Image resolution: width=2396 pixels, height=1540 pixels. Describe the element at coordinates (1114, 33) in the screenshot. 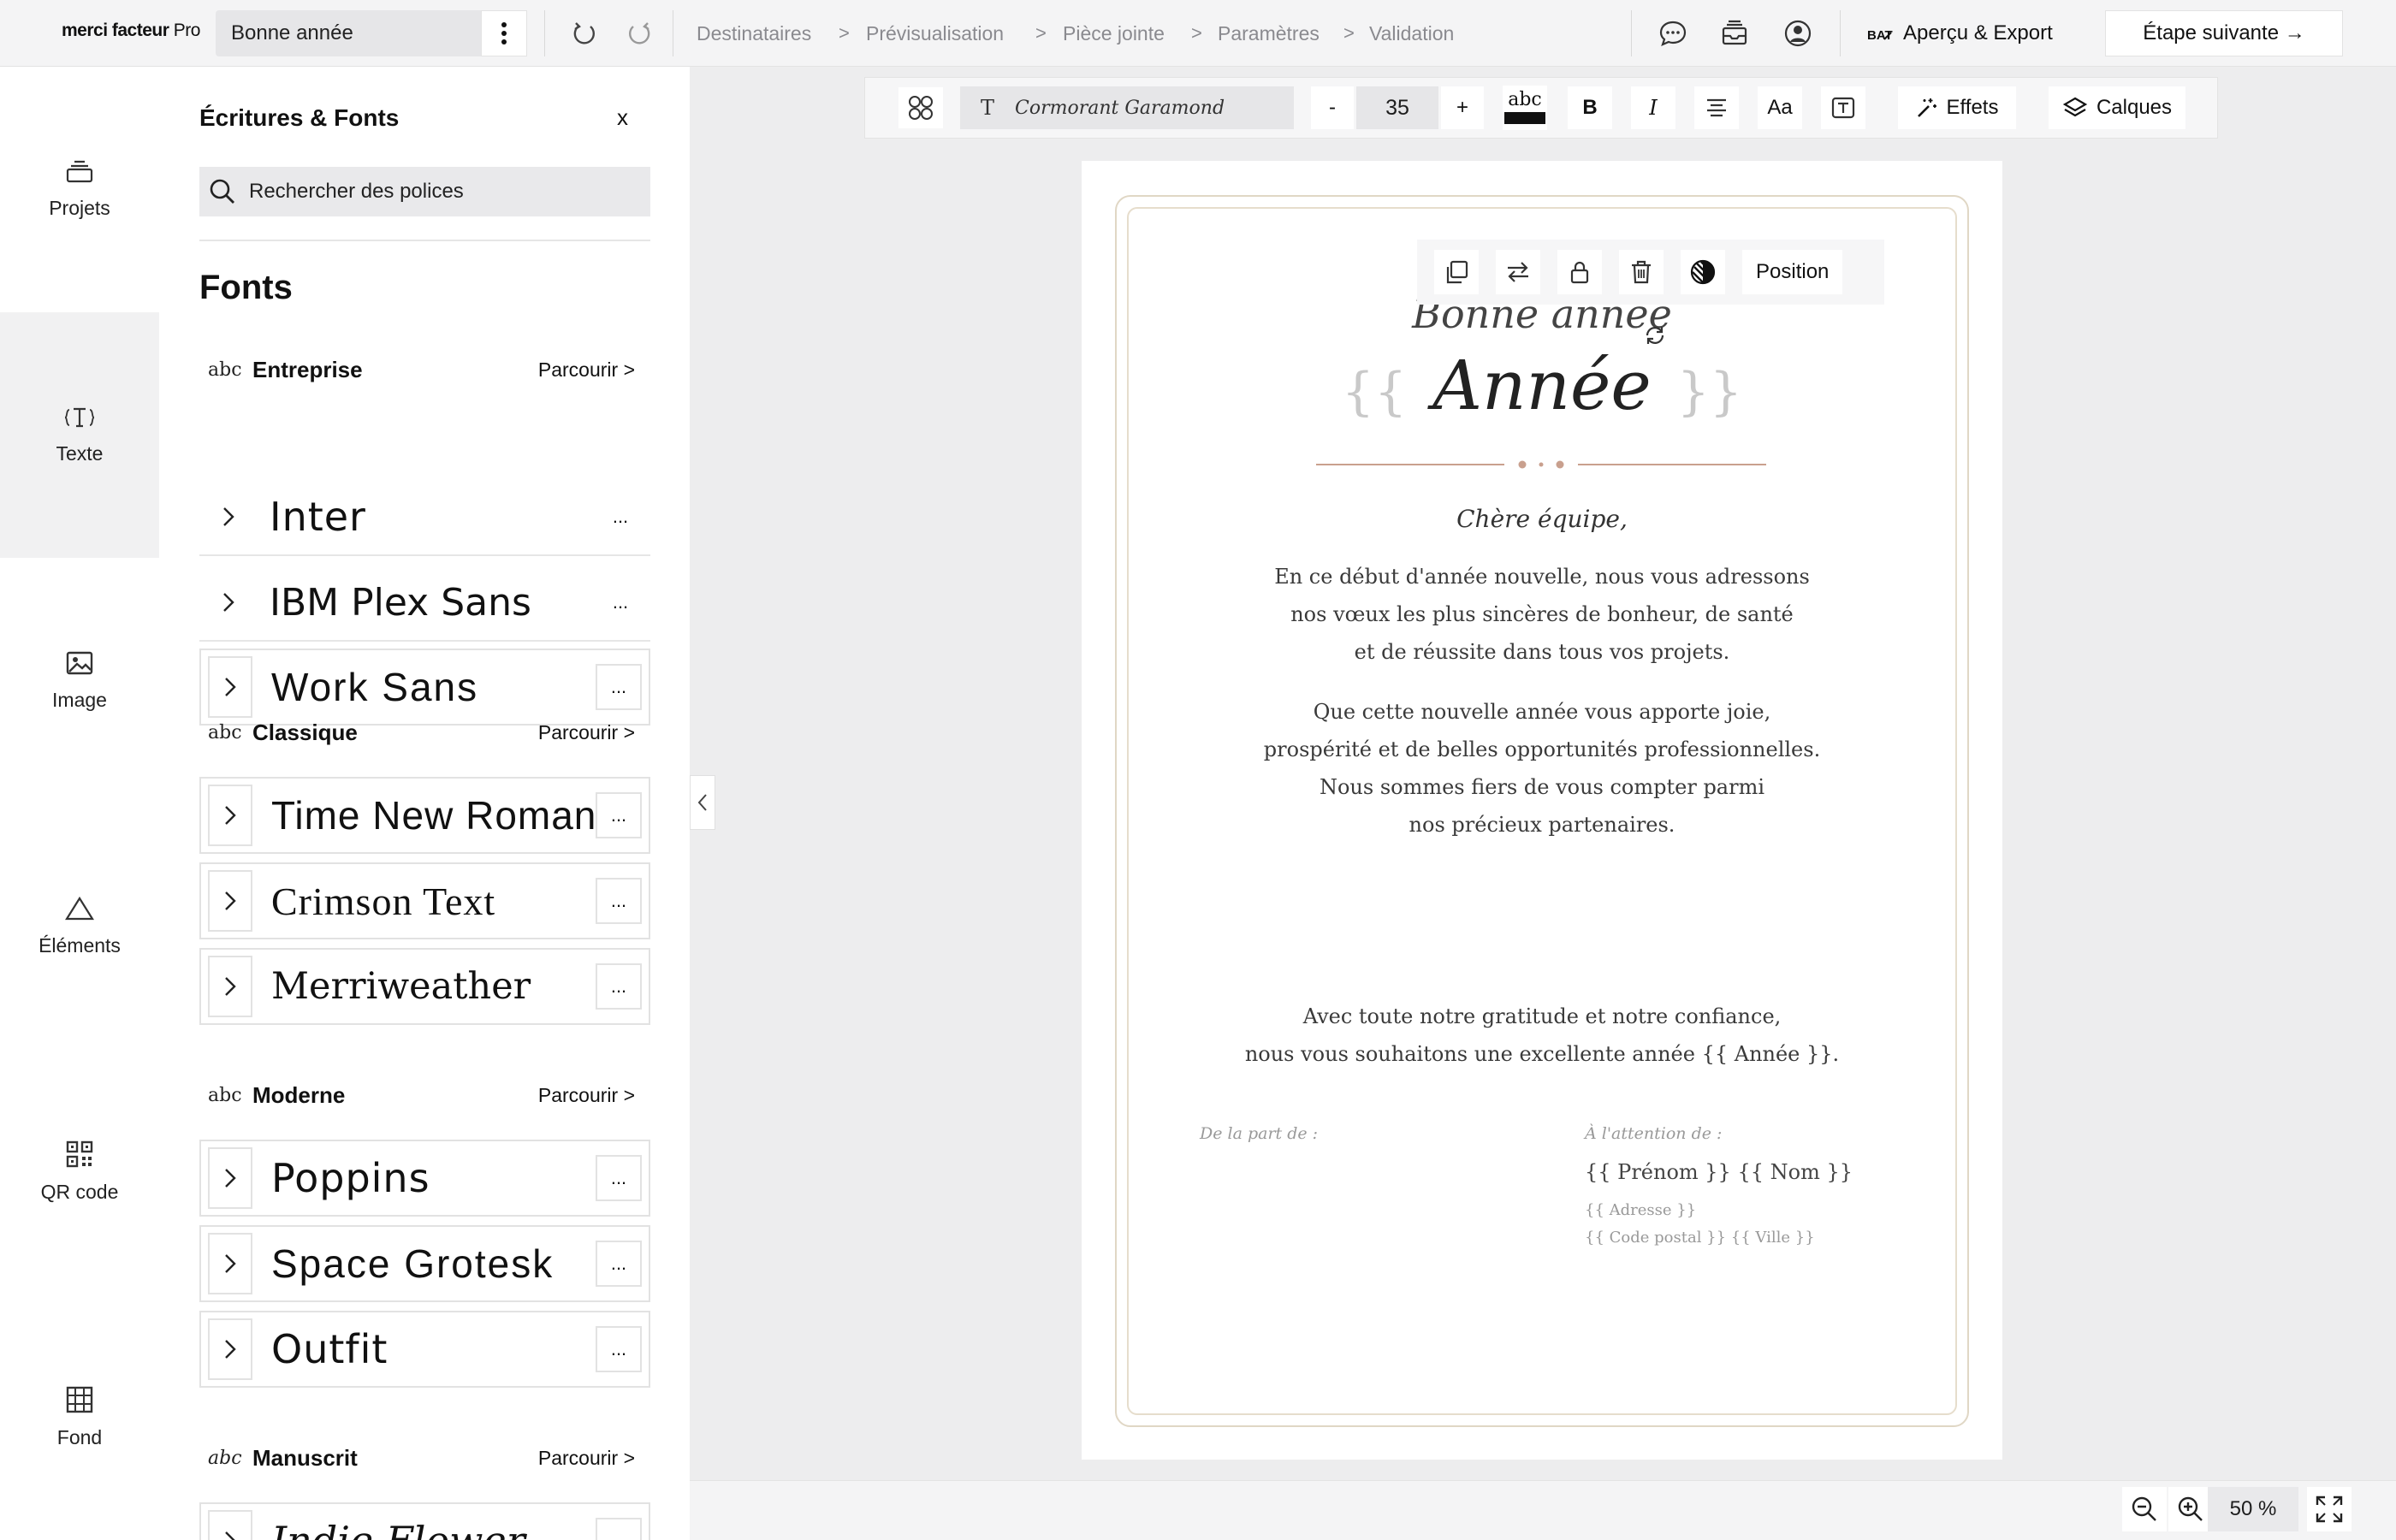

I see `breadcrumb-step-piece-jointe: Pièce jointe` at that location.